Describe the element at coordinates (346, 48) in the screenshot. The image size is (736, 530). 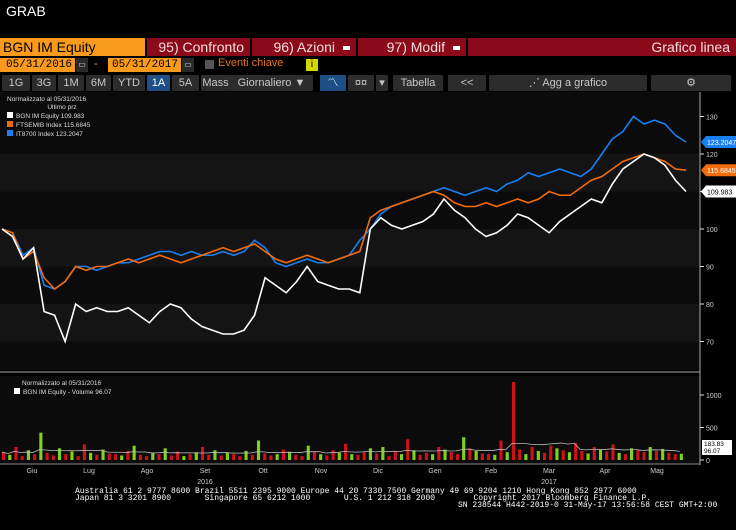
I see `dropdown-icon` at that location.